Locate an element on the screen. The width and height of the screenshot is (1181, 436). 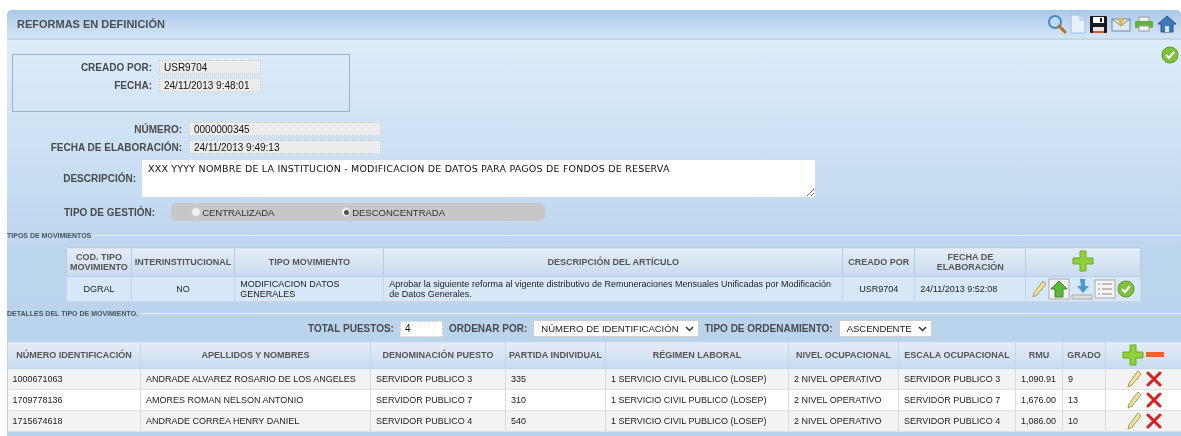
field-label: TIPO DE ORDENAMIENTO: is located at coordinates (768, 328).